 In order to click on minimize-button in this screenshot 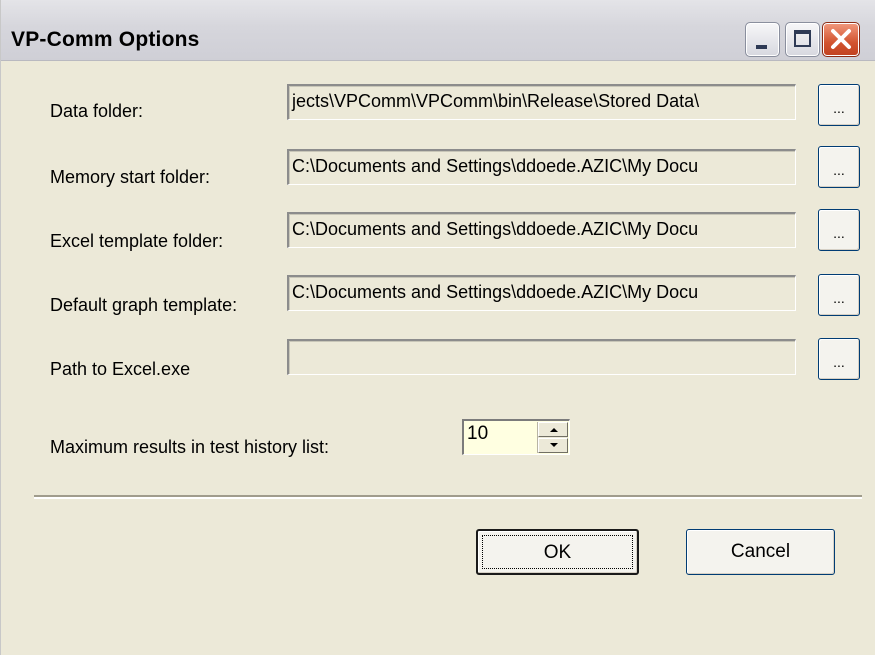, I will do `click(762, 39)`.